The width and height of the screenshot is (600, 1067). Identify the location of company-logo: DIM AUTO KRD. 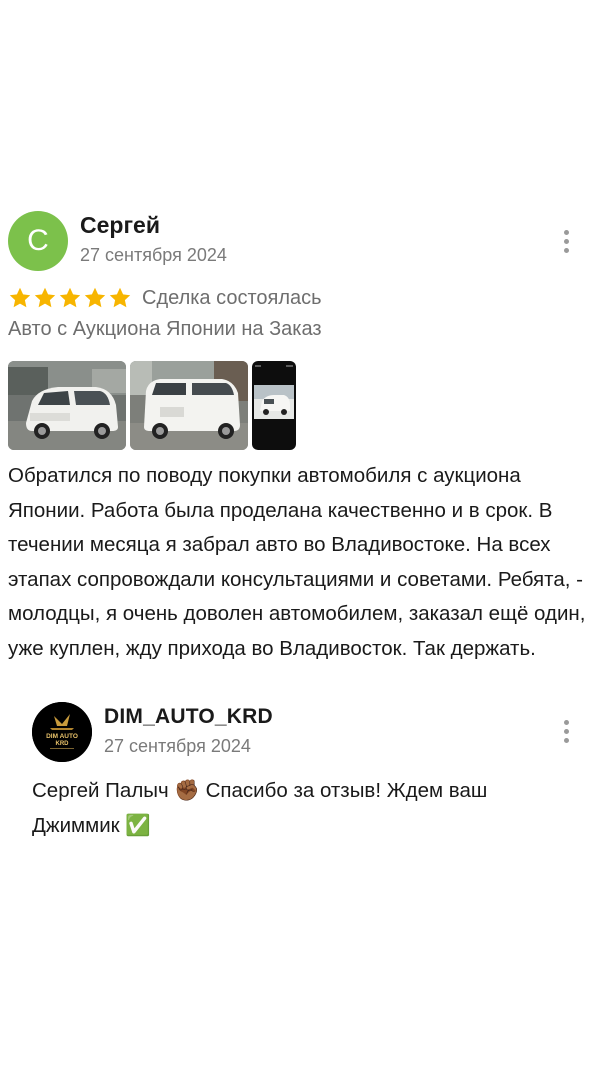
(62, 732).